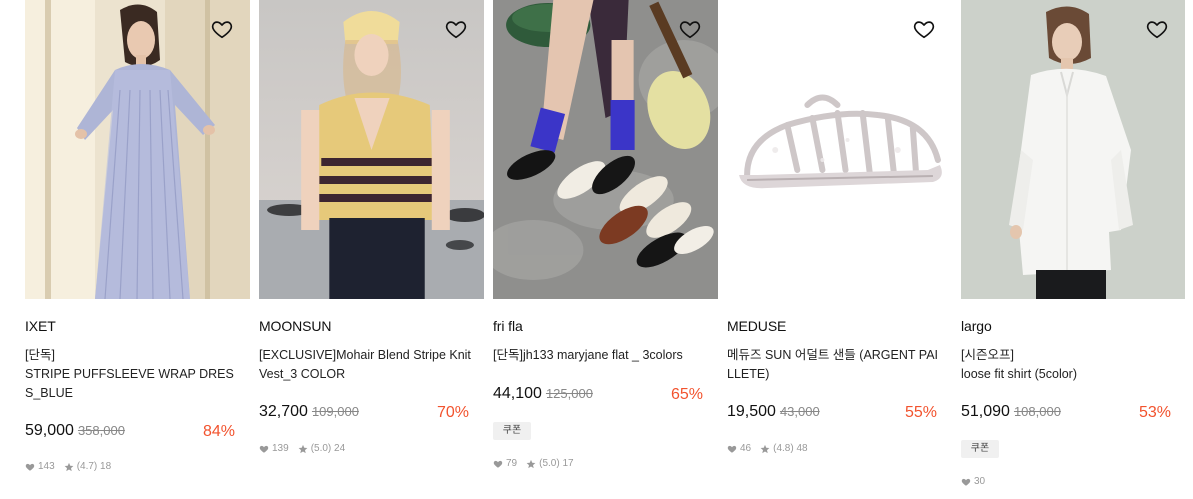 The image size is (1193, 499). I want to click on product-title: 메듀즈 SUN 어덜트 샌들 (ARGENT PAILLETE), so click(833, 364).